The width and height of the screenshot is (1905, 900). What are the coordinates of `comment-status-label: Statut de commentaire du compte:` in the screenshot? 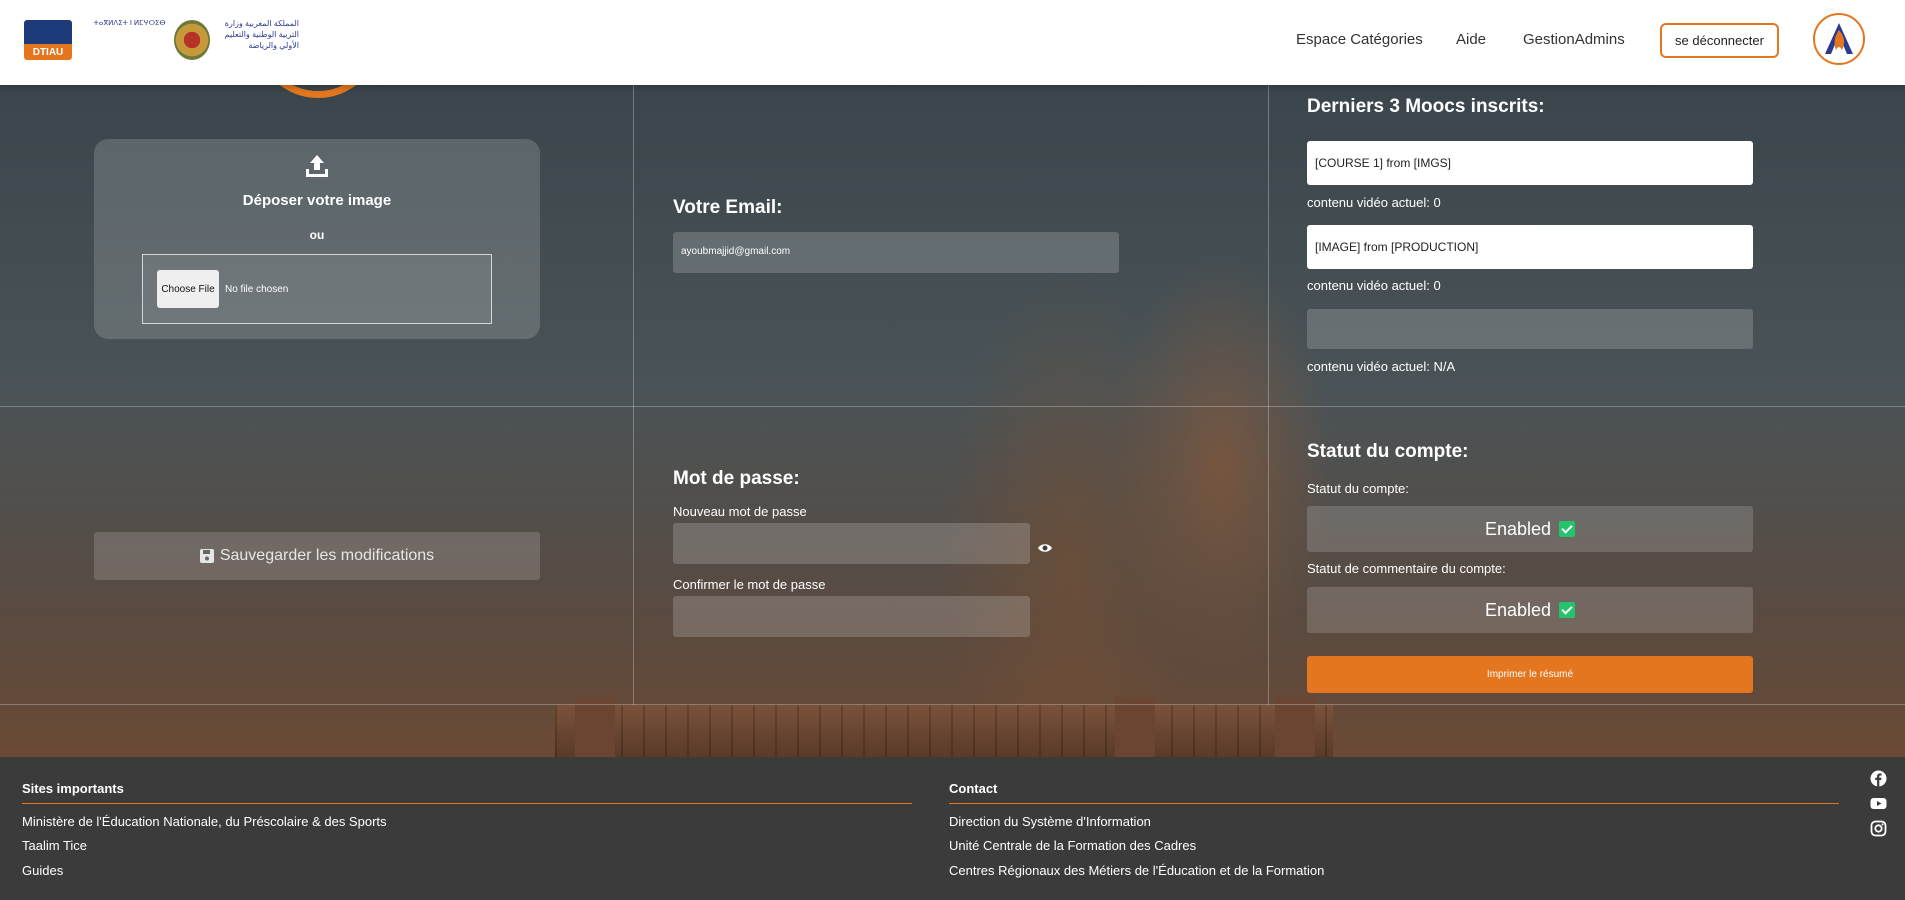 It's located at (1406, 568).